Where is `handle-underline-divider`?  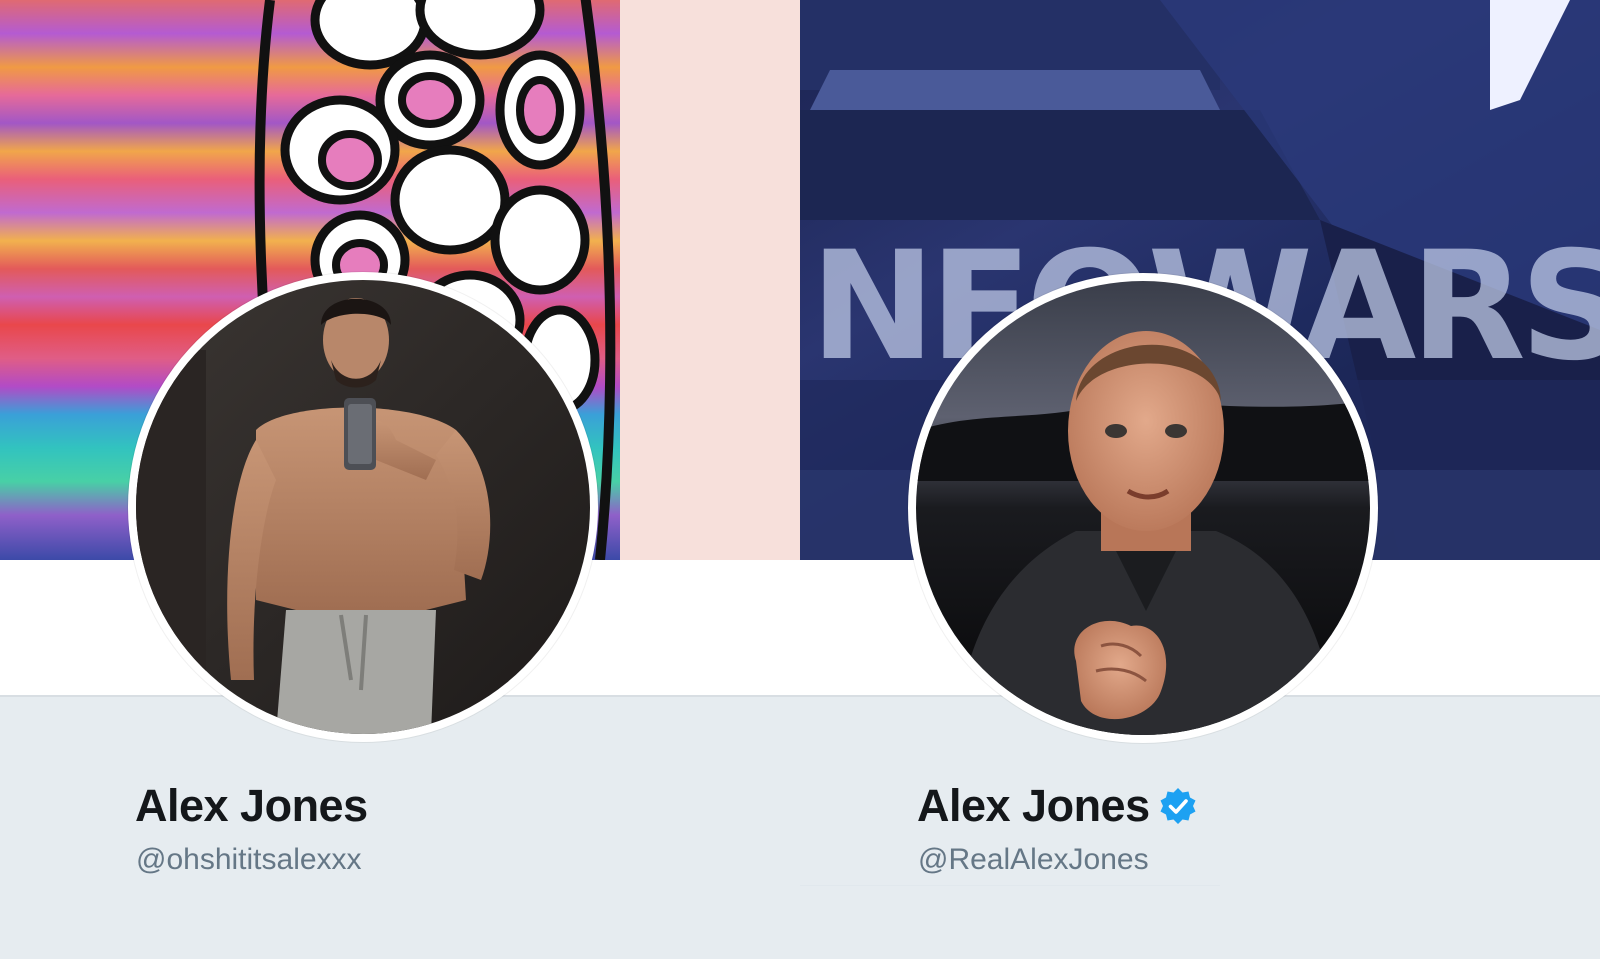 handle-underline-divider is located at coordinates (1010, 885).